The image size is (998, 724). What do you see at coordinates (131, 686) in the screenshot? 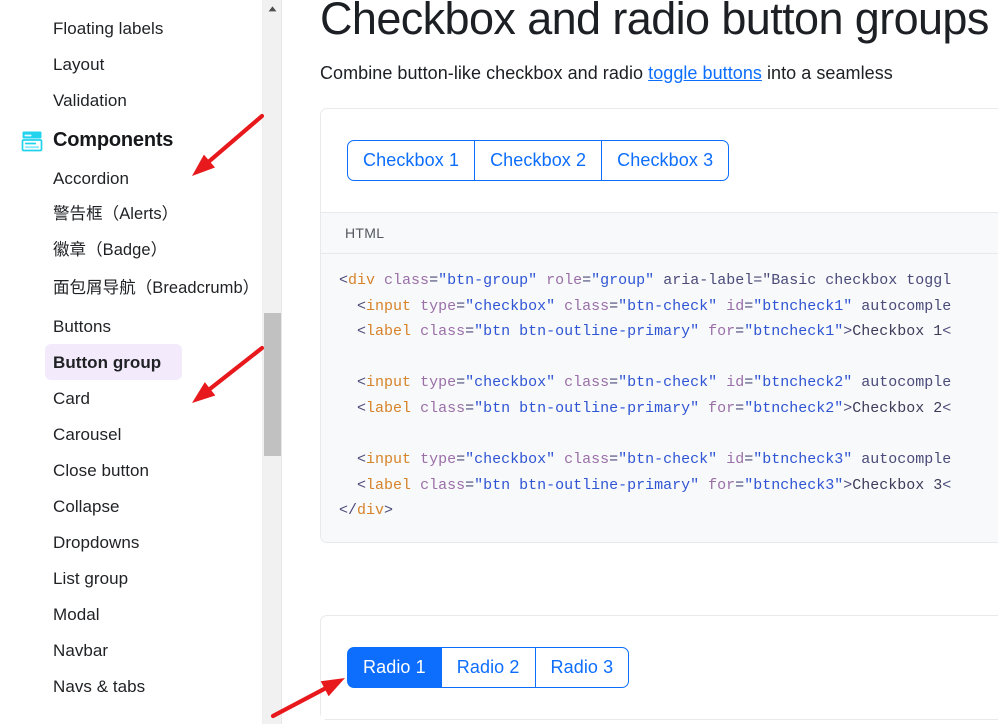
I see `sidebar-item-navs-tabs: Navs & tabs` at bounding box center [131, 686].